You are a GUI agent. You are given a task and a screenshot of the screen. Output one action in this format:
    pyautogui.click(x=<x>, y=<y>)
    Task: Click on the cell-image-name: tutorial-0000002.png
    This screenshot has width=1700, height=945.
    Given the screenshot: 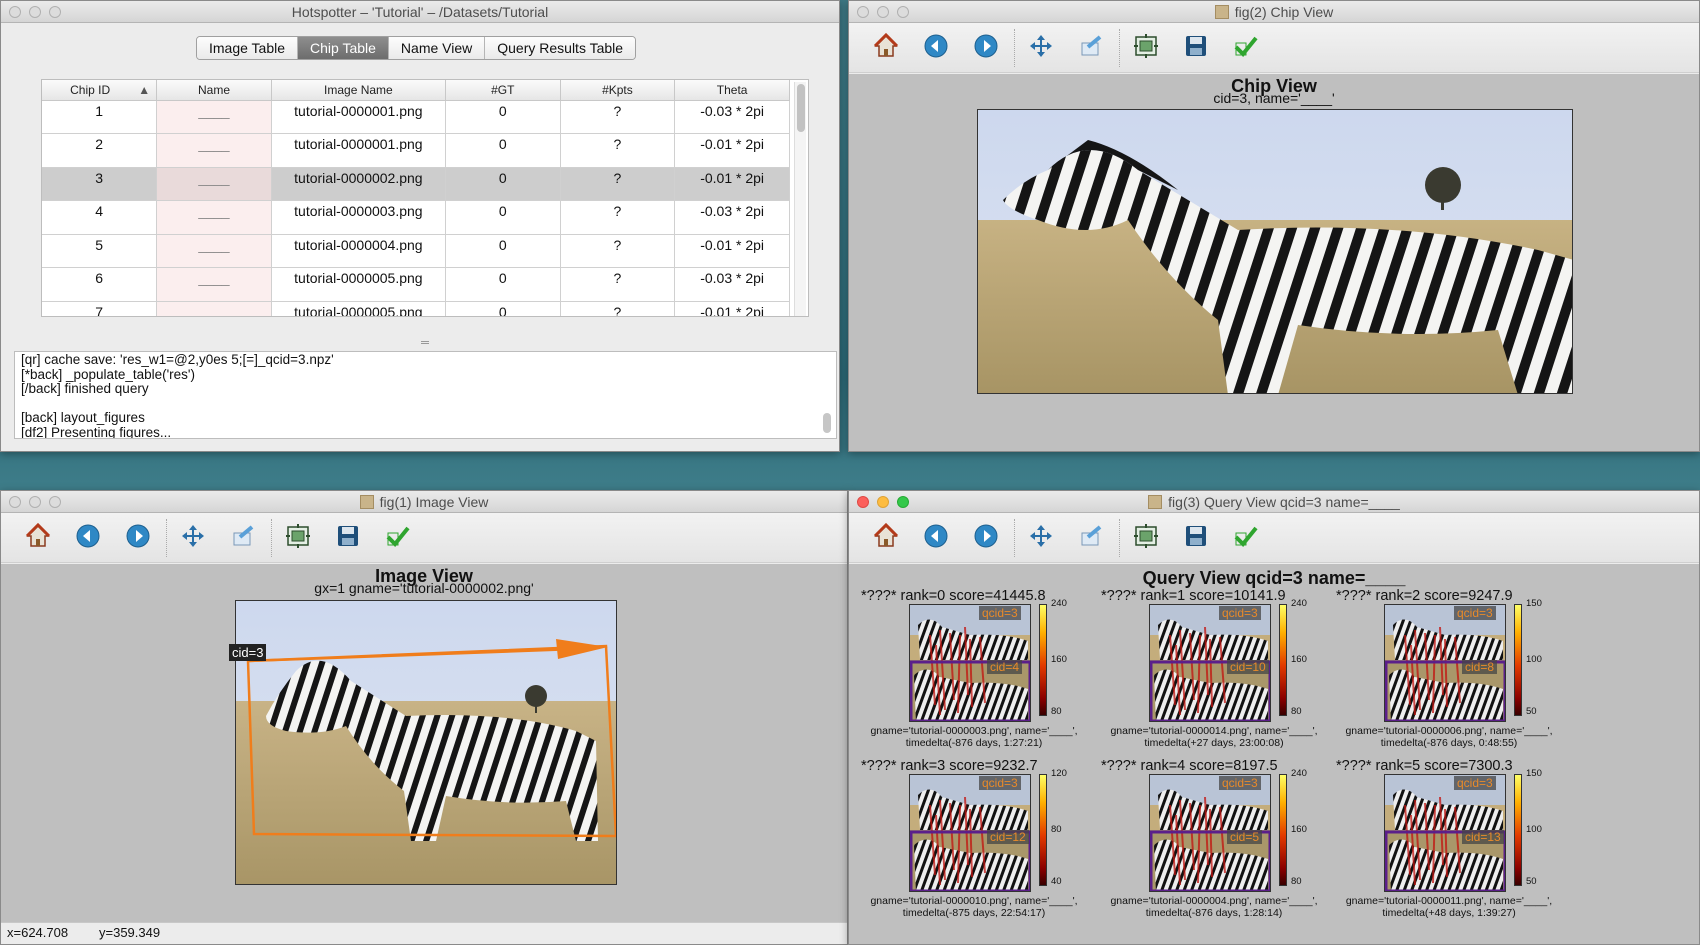 What is the action you would take?
    pyautogui.click(x=358, y=184)
    